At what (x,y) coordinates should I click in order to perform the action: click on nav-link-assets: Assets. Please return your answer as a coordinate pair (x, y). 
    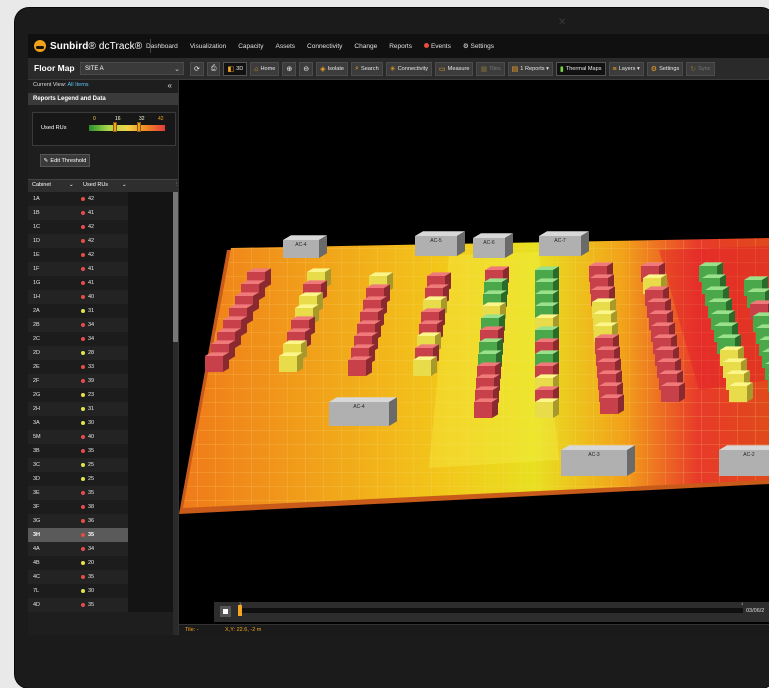
    Looking at the image, I should click on (286, 46).